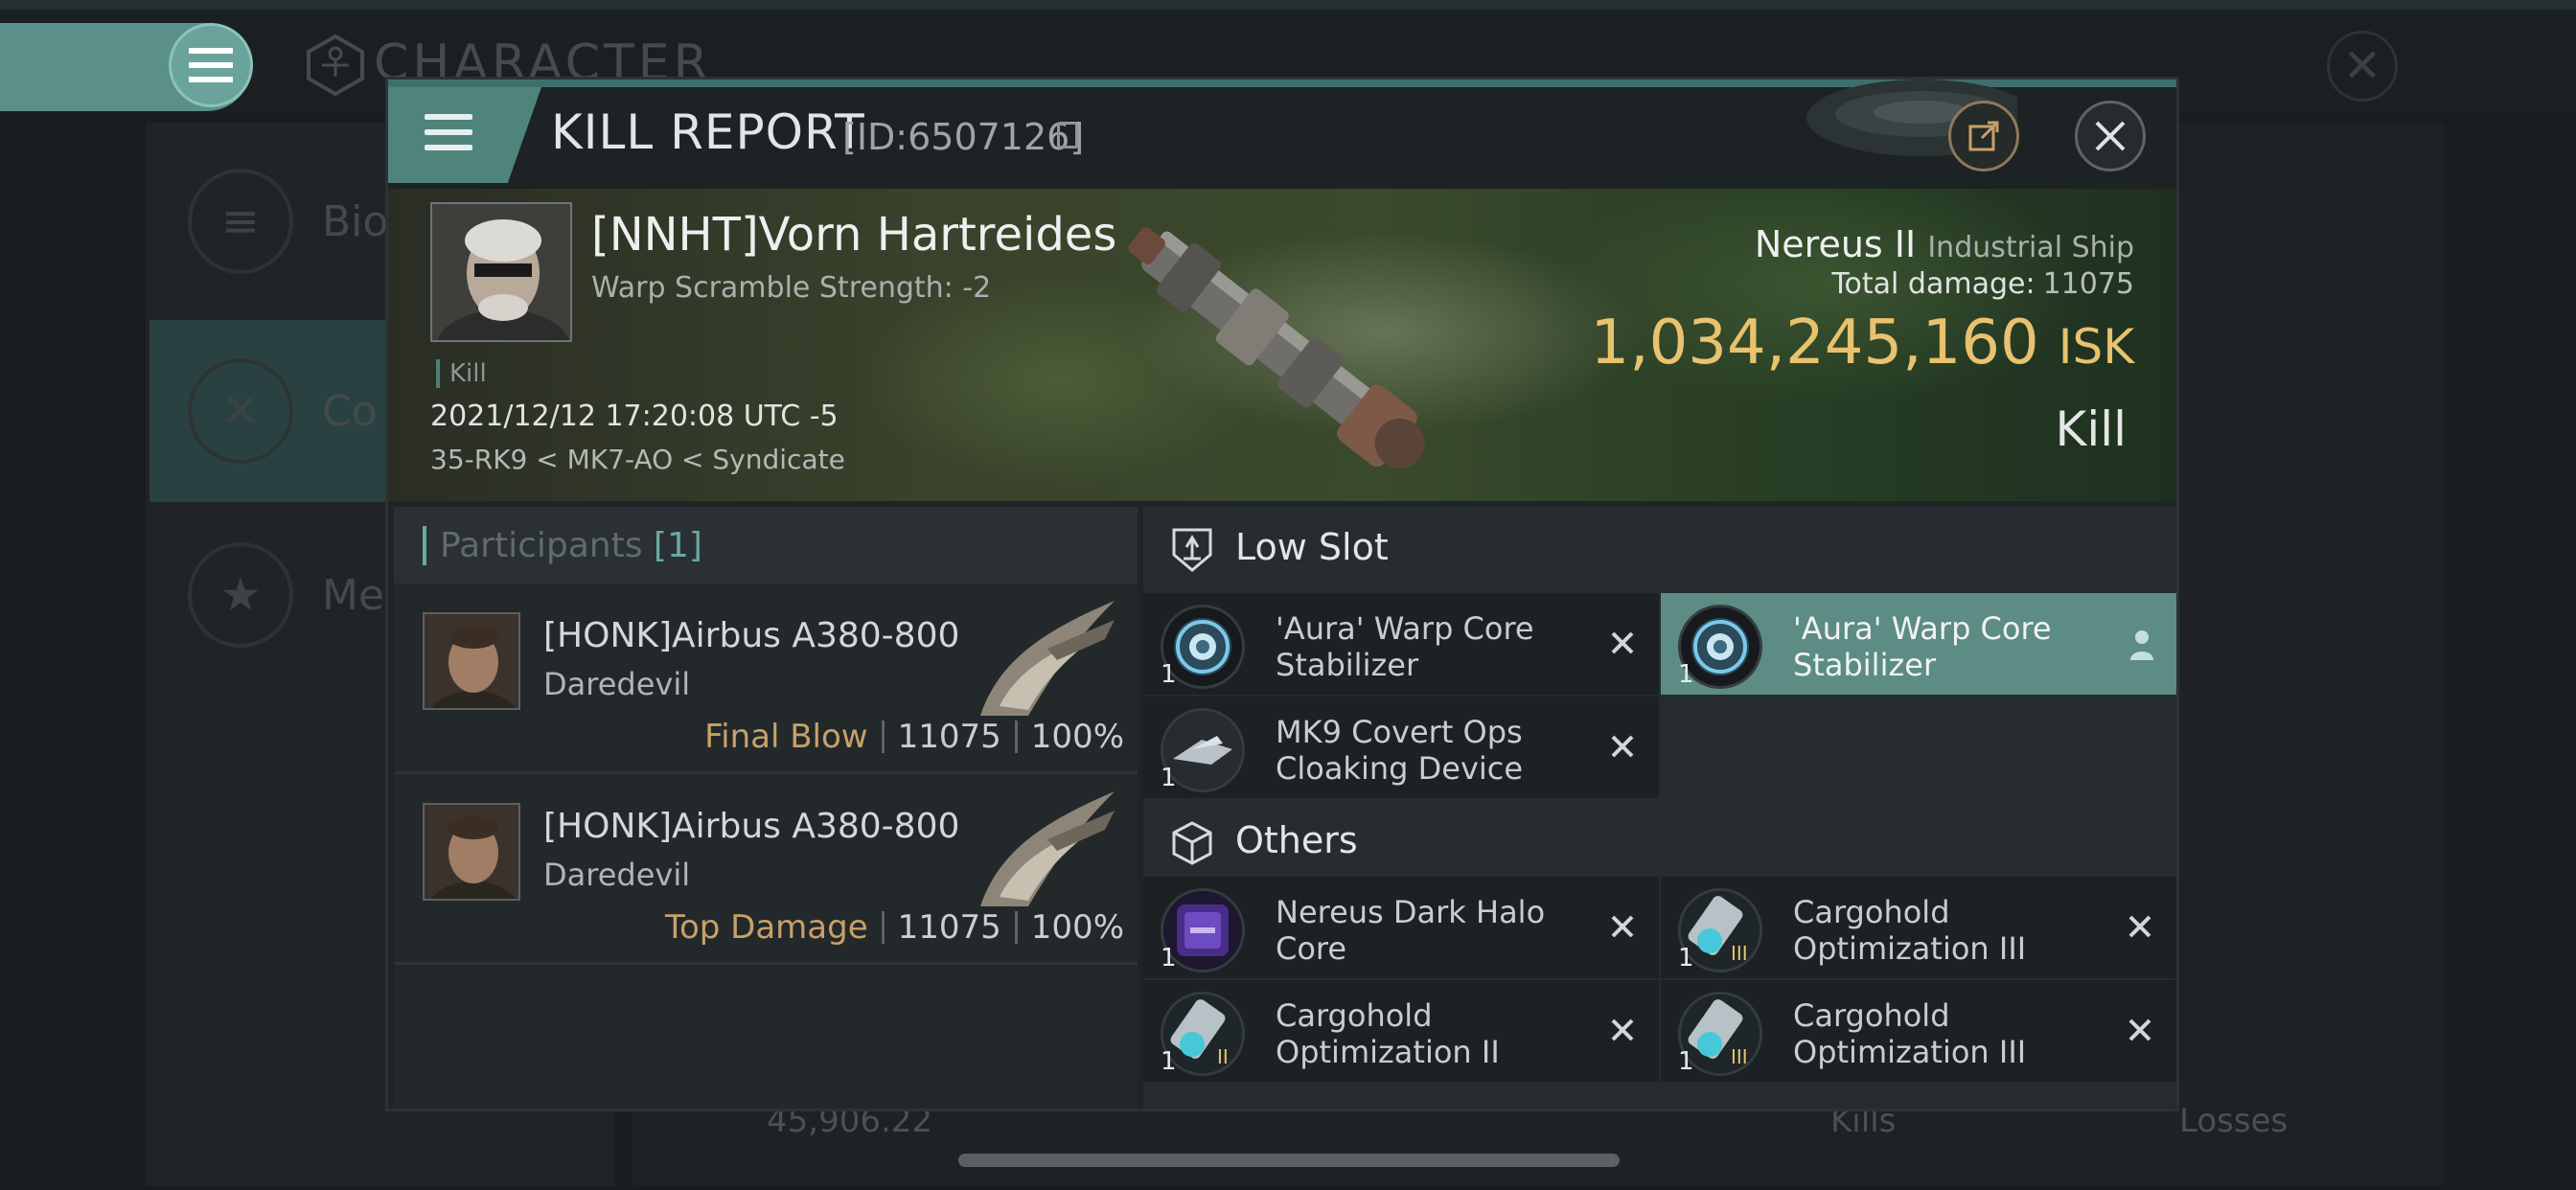 The width and height of the screenshot is (2576, 1190). I want to click on kill-datetime: 2021/12/12 17:20:08 UTC -5, so click(634, 417).